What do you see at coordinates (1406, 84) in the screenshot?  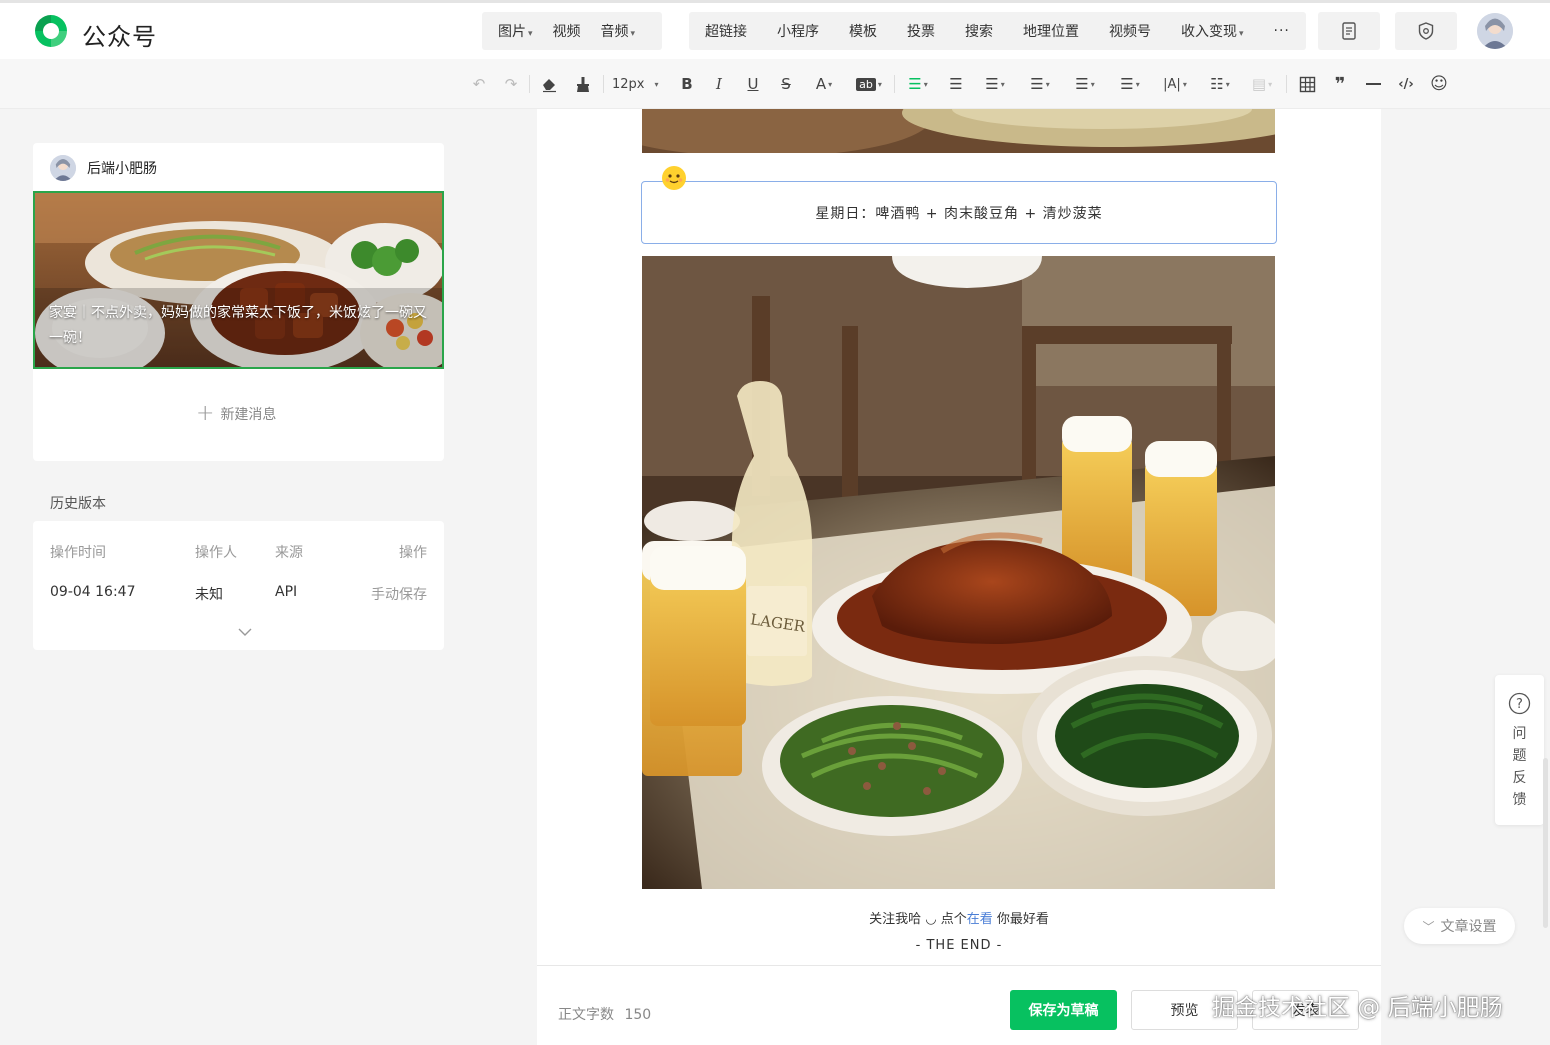 I see `code-button: ‹/›` at bounding box center [1406, 84].